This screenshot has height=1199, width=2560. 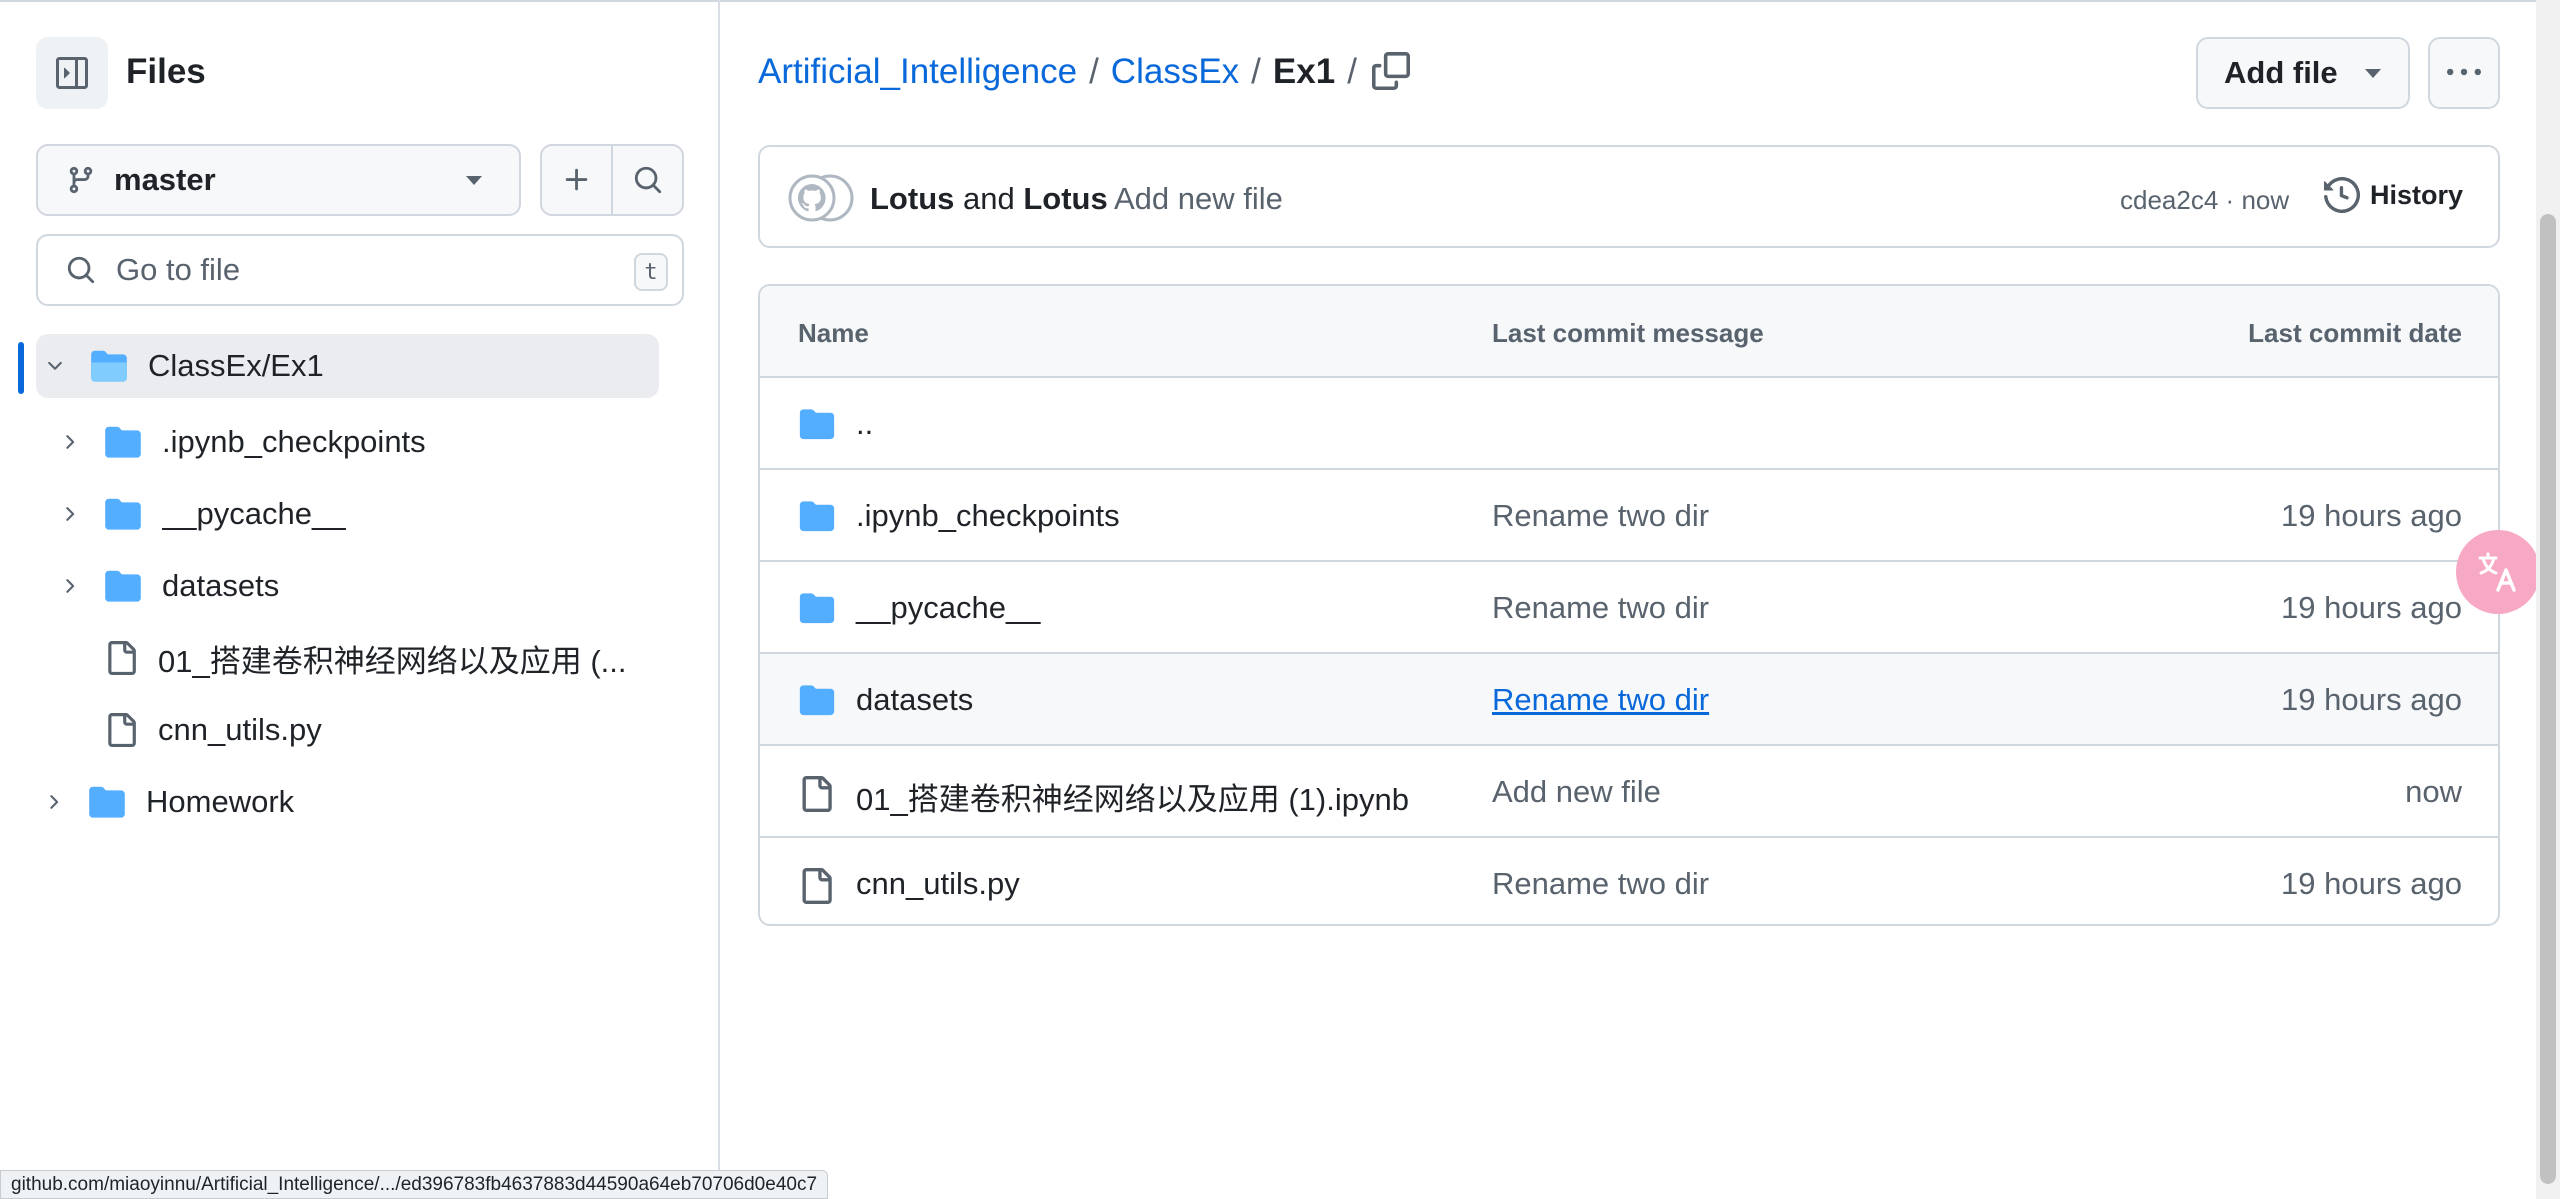 I want to click on add-file-label: Add file, so click(x=2281, y=72).